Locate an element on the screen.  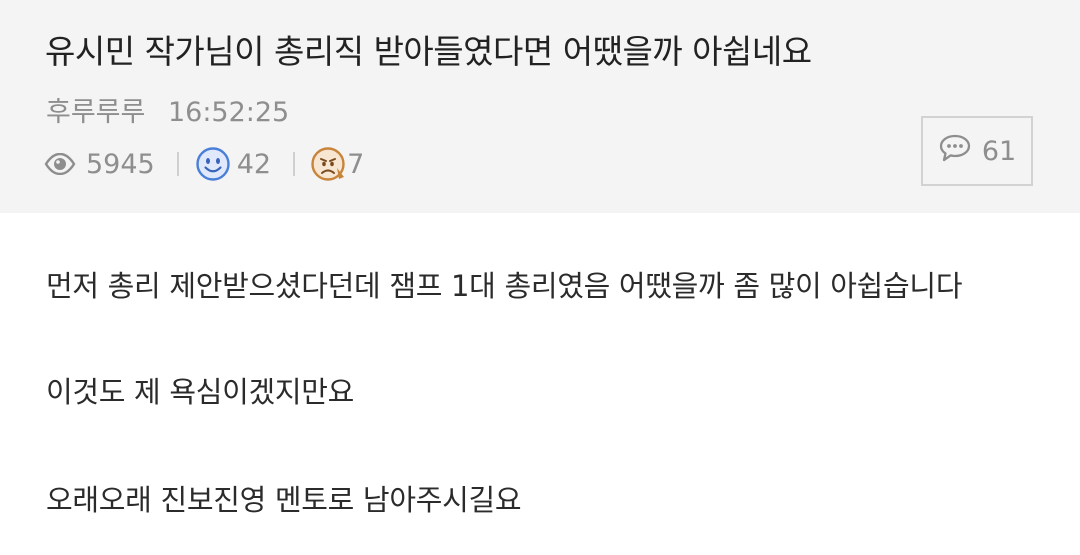
view-count-stat: 5945 is located at coordinates (99, 164).